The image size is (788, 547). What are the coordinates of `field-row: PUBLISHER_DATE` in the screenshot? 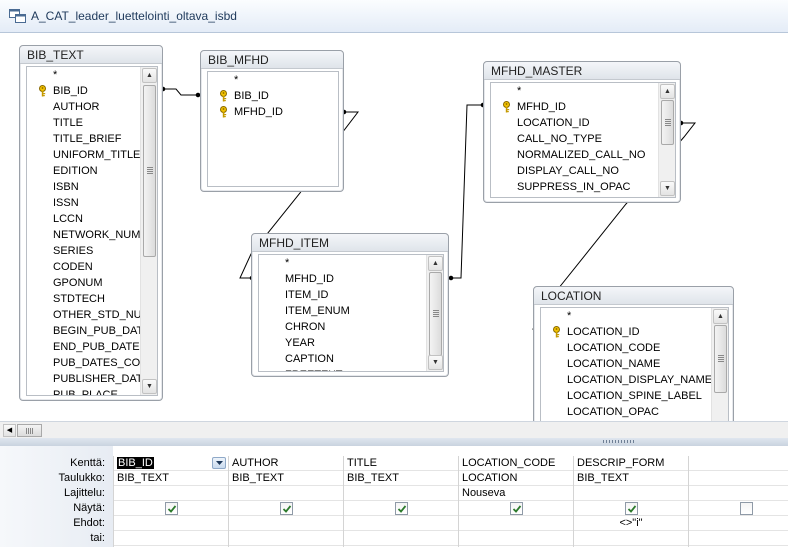 It's located at (88, 379).